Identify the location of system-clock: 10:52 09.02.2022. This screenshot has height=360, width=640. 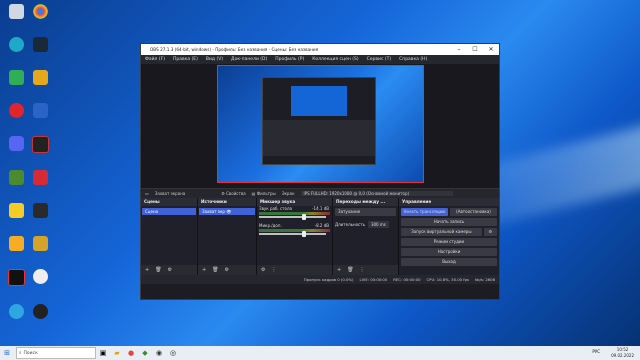
(622, 352).